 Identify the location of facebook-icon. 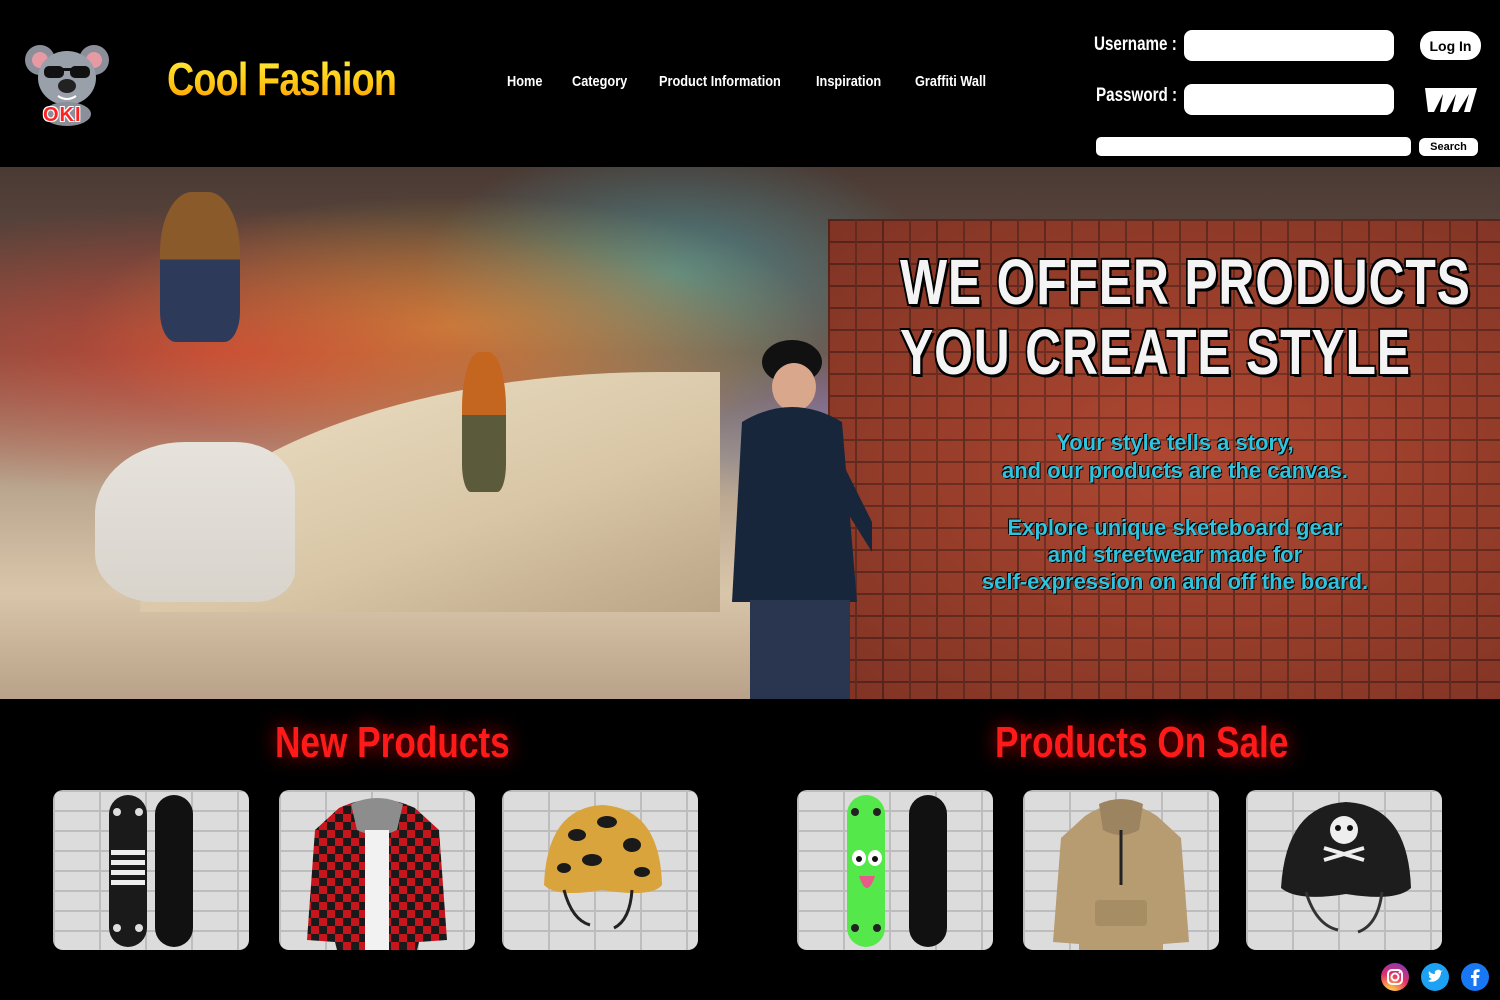
(1475, 977).